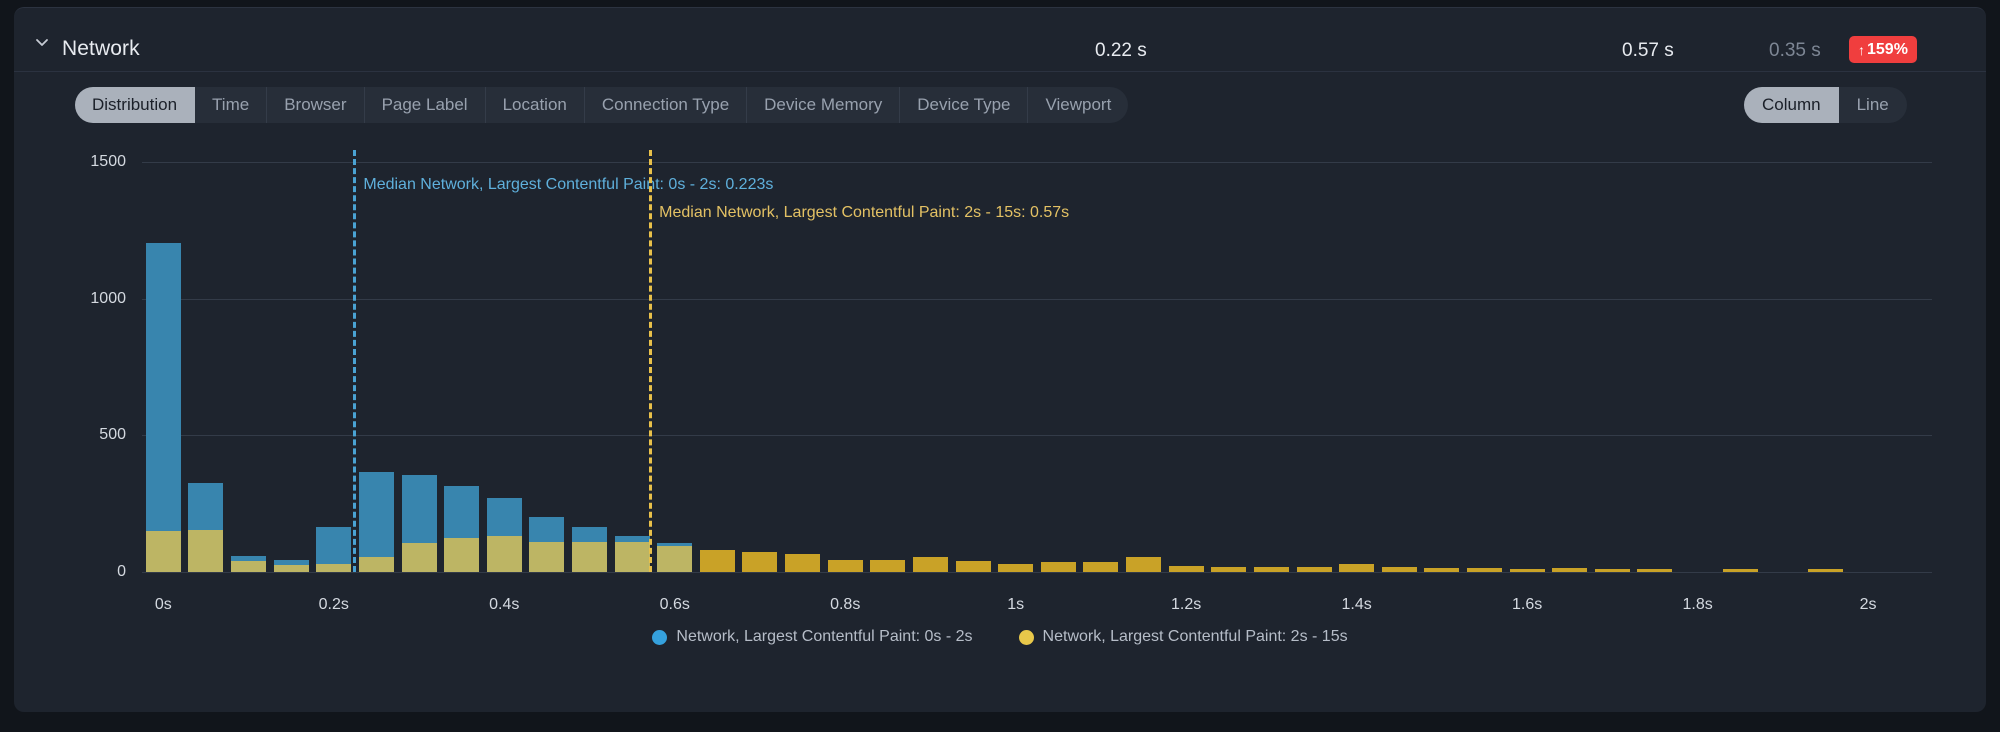 The width and height of the screenshot is (2000, 732). Describe the element at coordinates (101, 48) in the screenshot. I see `page-title: Network` at that location.